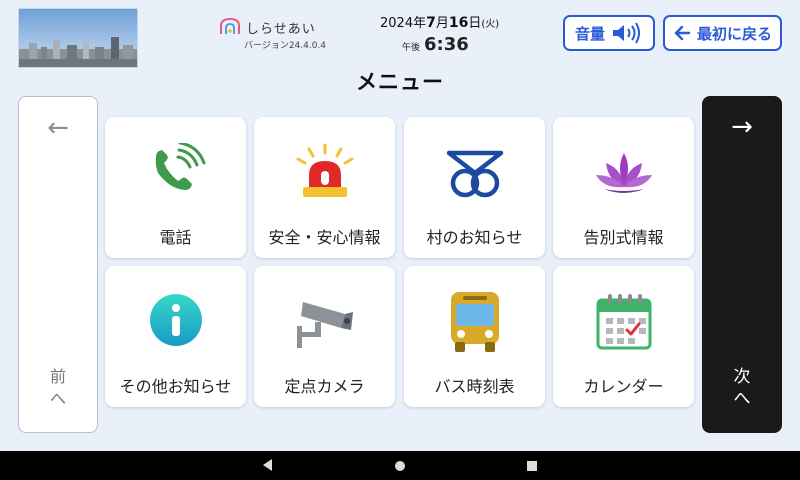  What do you see at coordinates (175, 237) in the screenshot?
I see `menu-tile-label: 電話` at bounding box center [175, 237].